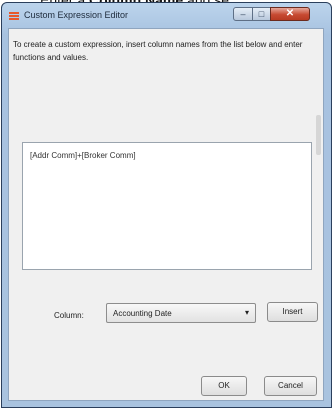 Image resolution: width=332 pixels, height=408 pixels. What do you see at coordinates (83, 155) in the screenshot?
I see `expression-text: [Addr Comm]+[Broker Comm]` at bounding box center [83, 155].